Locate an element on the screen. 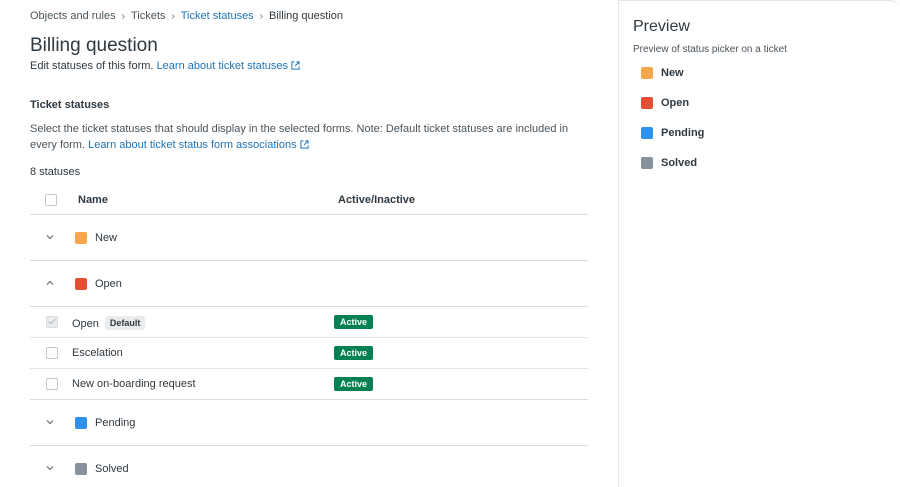 Image resolution: width=900 pixels, height=487 pixels. status-group-label: Solved is located at coordinates (112, 469).